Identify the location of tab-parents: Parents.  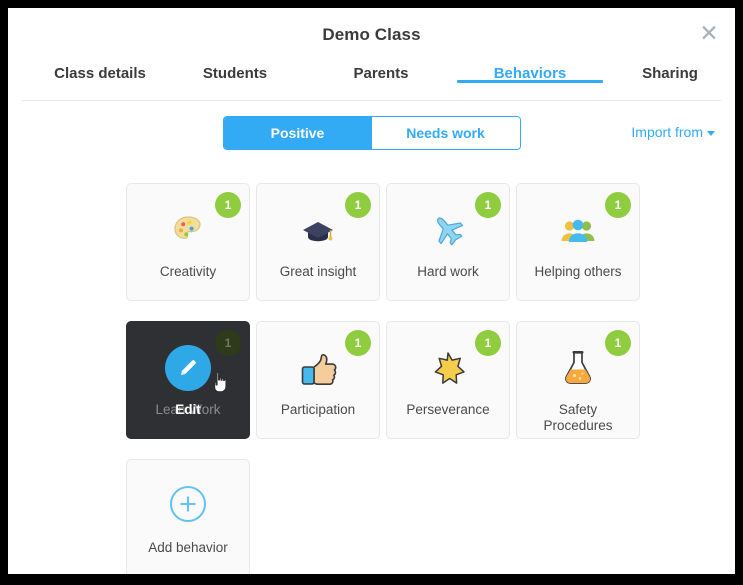
(381, 73).